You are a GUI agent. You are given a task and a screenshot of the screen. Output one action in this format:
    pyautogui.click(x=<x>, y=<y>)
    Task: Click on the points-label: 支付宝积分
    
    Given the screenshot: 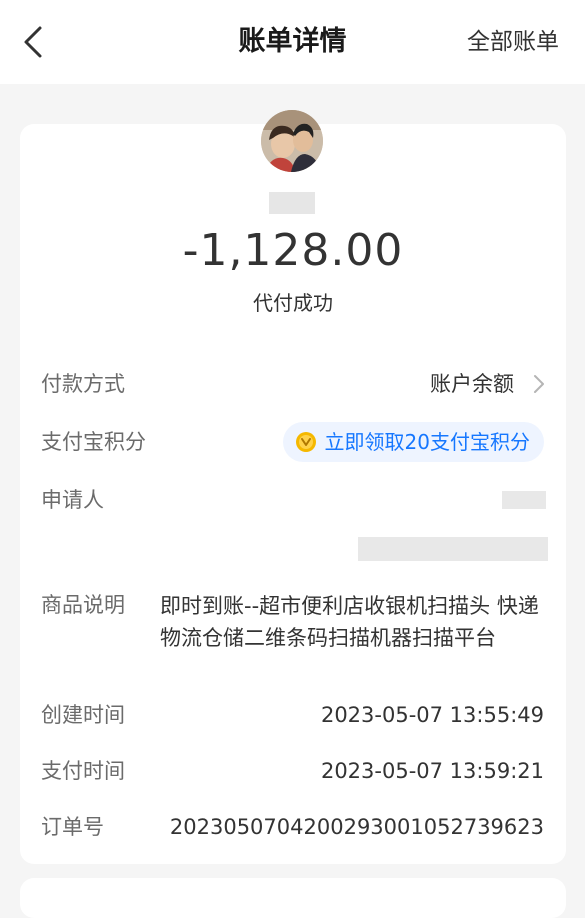 What is the action you would take?
    pyautogui.click(x=93, y=442)
    